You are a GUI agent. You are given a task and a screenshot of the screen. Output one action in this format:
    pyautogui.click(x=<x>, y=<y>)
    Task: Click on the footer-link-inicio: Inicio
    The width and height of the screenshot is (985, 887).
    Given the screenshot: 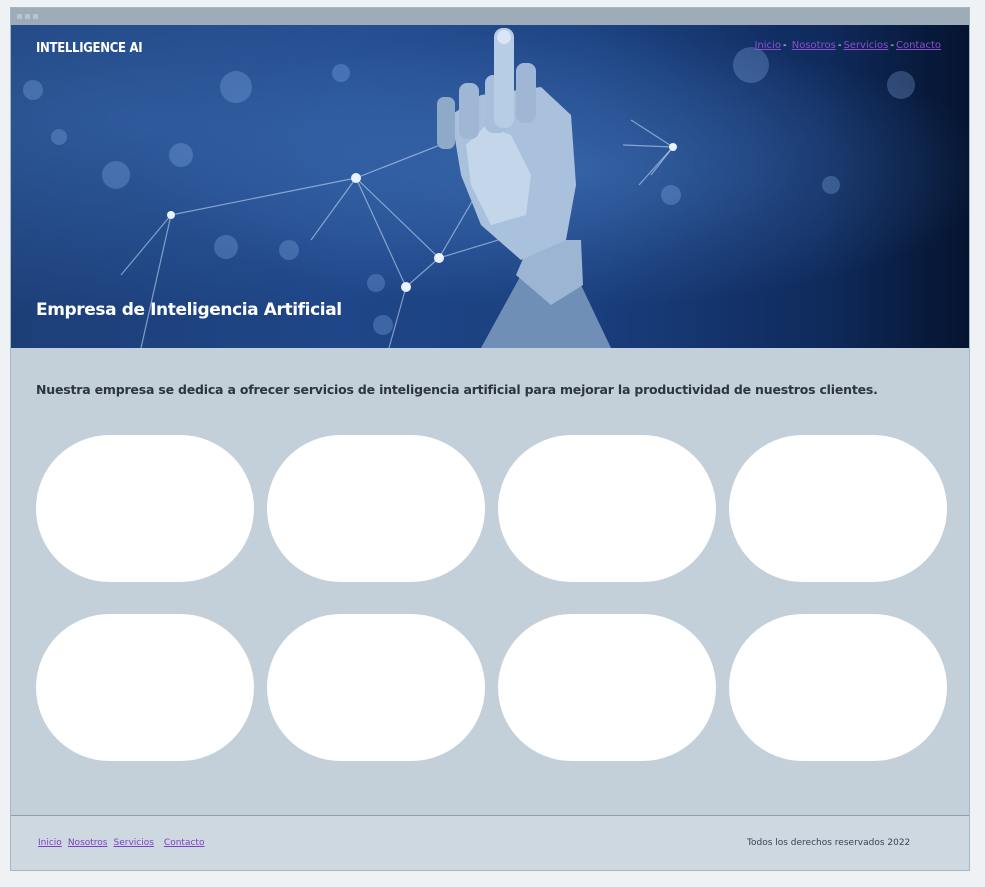 What is the action you would take?
    pyautogui.click(x=50, y=843)
    